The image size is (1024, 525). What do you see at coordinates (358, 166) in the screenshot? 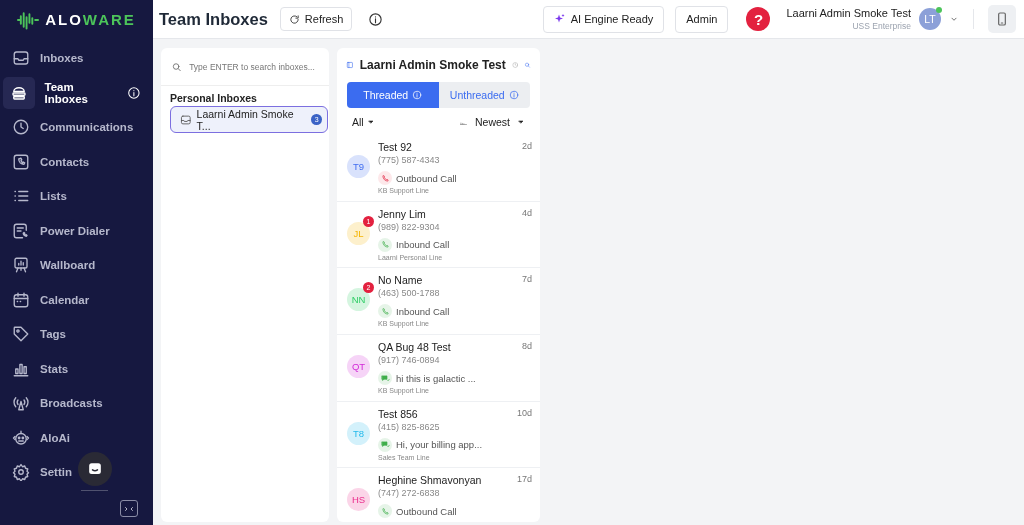
I see `contact-avatar: T9` at bounding box center [358, 166].